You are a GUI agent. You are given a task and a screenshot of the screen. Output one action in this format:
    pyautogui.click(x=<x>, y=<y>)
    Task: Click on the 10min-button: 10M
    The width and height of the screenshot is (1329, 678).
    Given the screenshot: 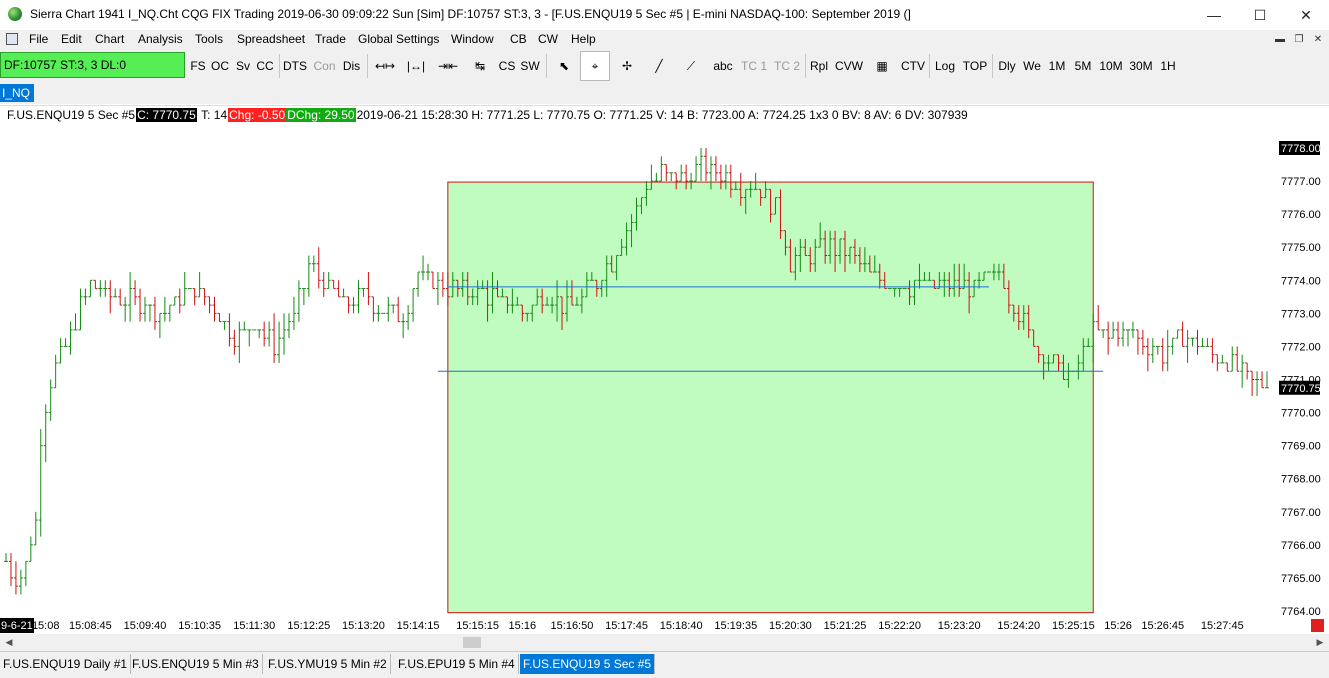 What is the action you would take?
    pyautogui.click(x=1111, y=66)
    